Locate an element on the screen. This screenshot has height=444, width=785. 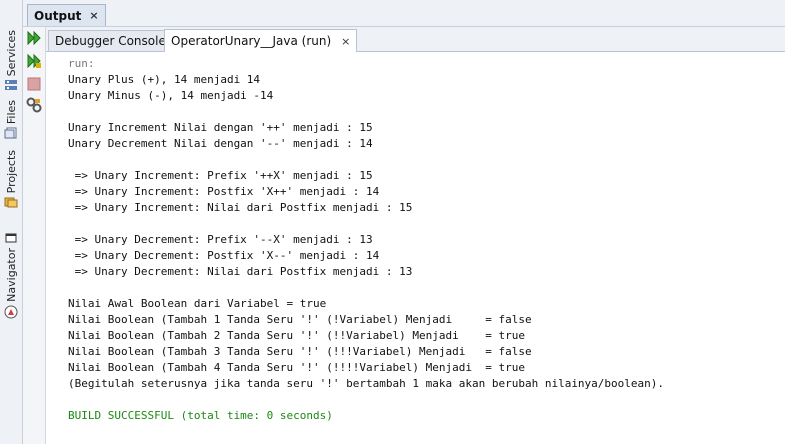
services-icon is located at coordinates (11, 85).